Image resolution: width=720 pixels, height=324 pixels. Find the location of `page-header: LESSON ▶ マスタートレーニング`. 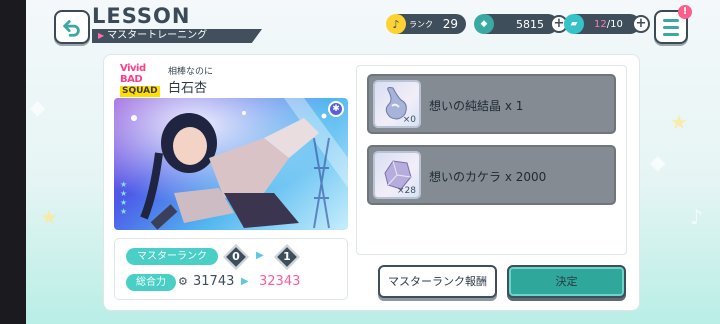

page-header: LESSON ▶ マスタートレーニング is located at coordinates (177, 23).